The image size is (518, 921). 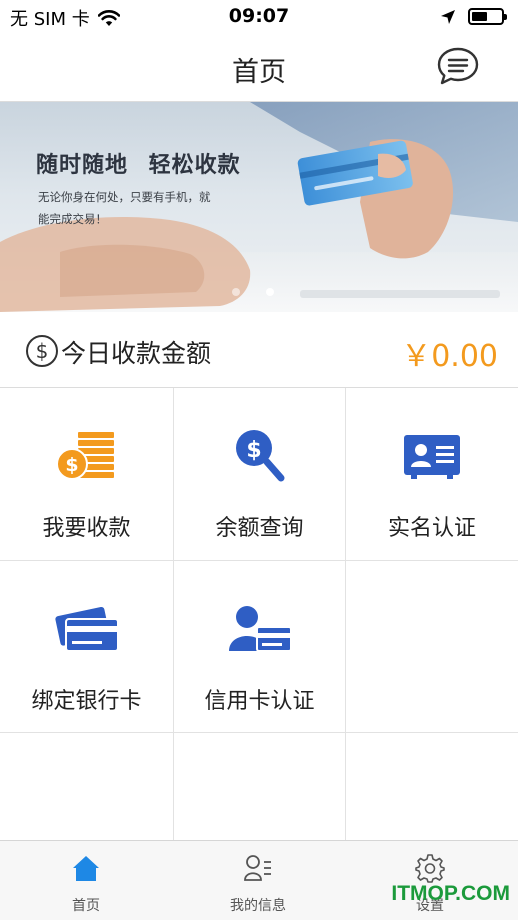 I want to click on menu-label: 我要收款, so click(x=86, y=528).